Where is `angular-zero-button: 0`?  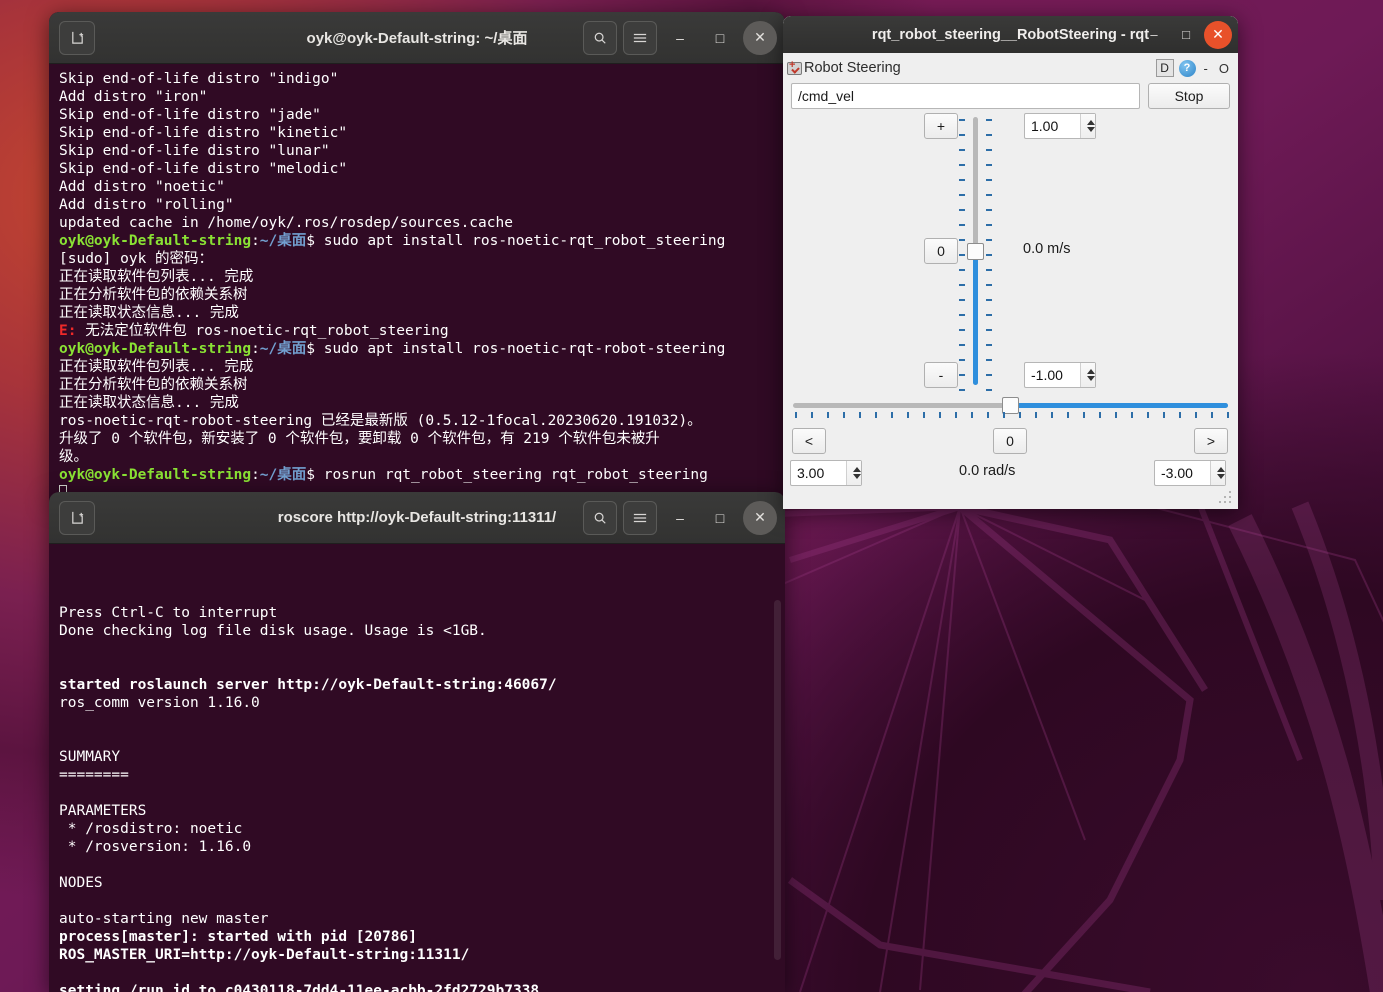
angular-zero-button: 0 is located at coordinates (1010, 441).